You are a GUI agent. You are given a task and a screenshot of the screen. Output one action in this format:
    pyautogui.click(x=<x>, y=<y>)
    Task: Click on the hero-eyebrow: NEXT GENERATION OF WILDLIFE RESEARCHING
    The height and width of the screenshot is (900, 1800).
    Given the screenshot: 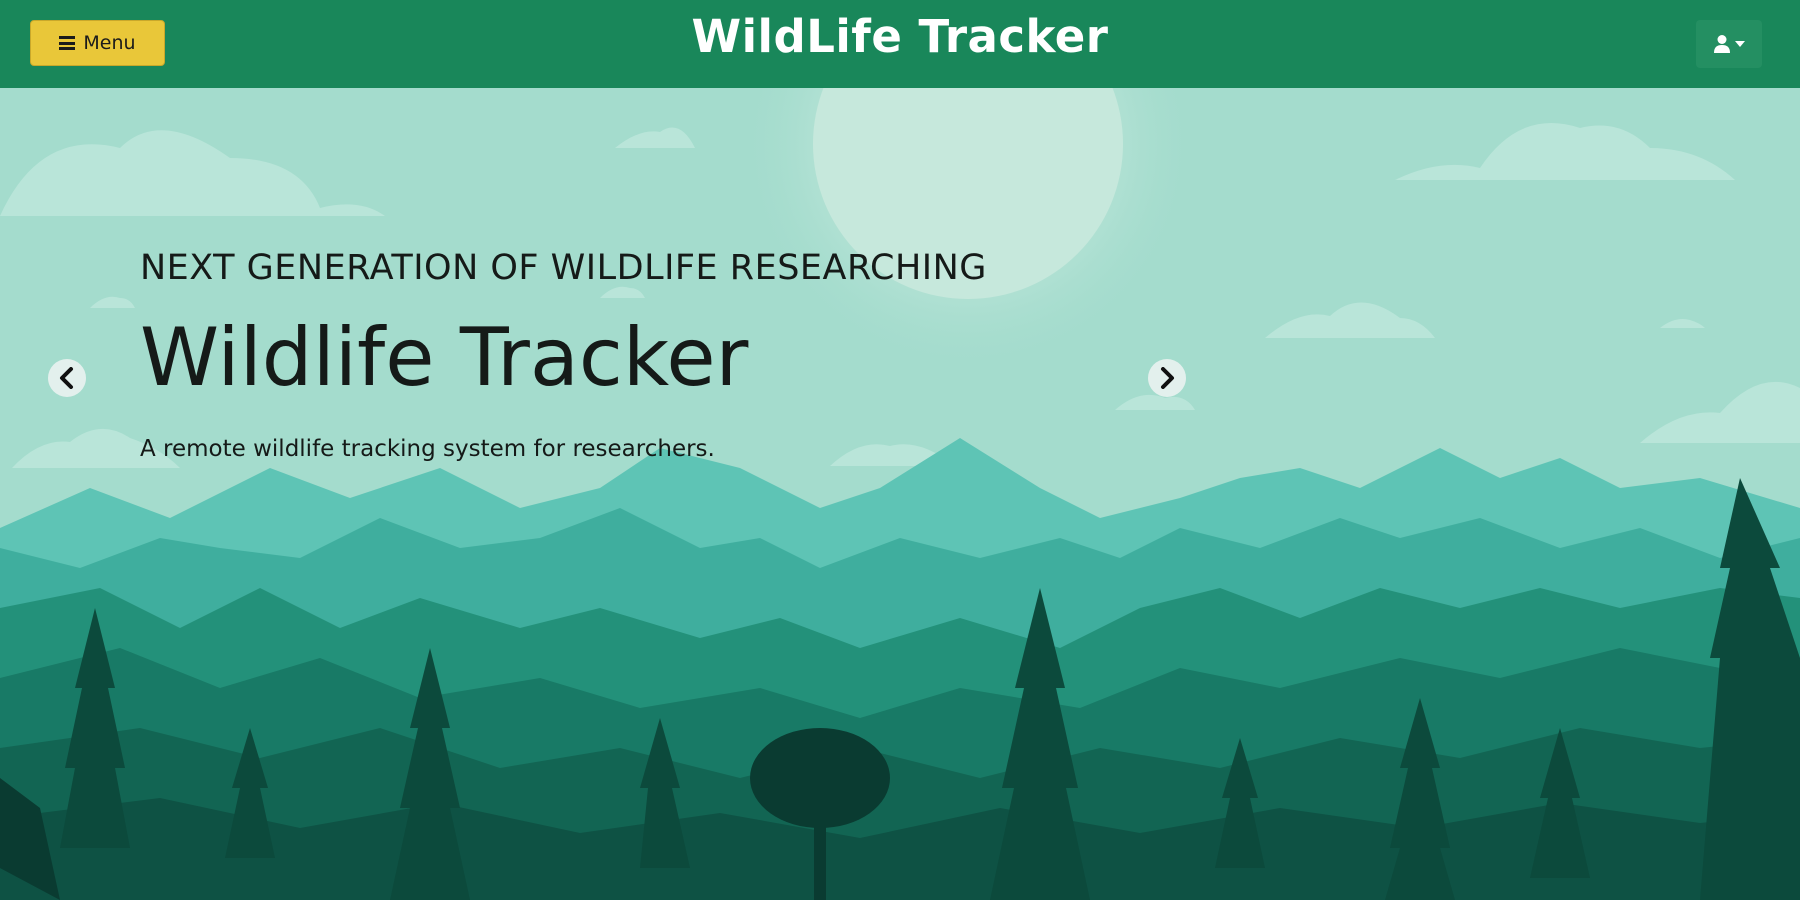 What is the action you would take?
    pyautogui.click(x=563, y=268)
    